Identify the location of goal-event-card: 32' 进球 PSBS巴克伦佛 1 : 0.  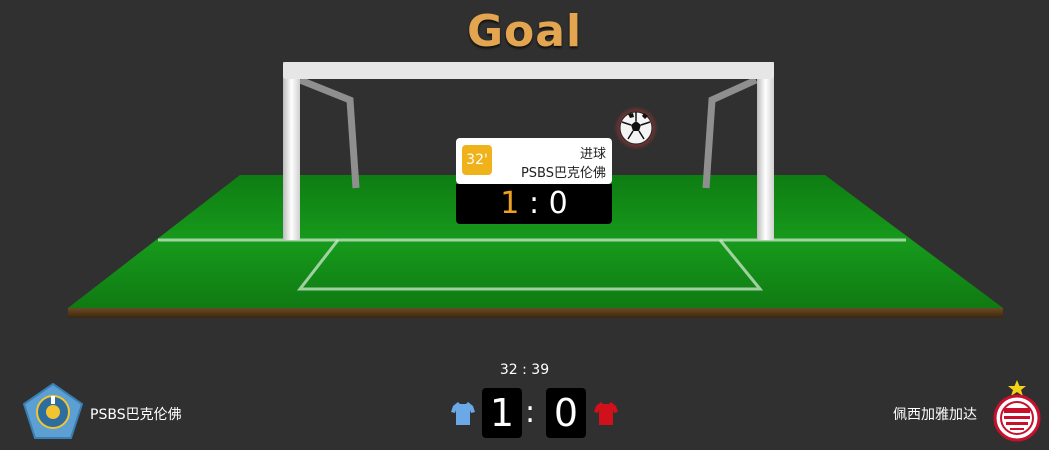
(534, 181).